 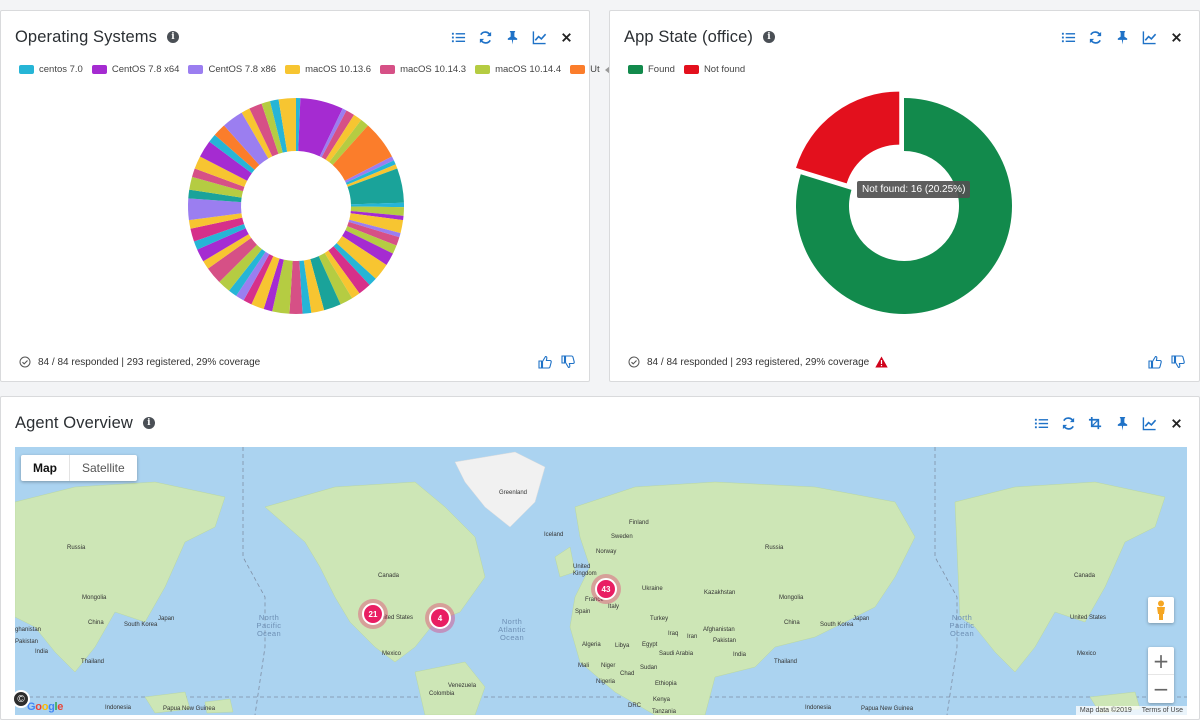 What do you see at coordinates (661, 69) in the screenshot?
I see `legend-label: Found` at bounding box center [661, 69].